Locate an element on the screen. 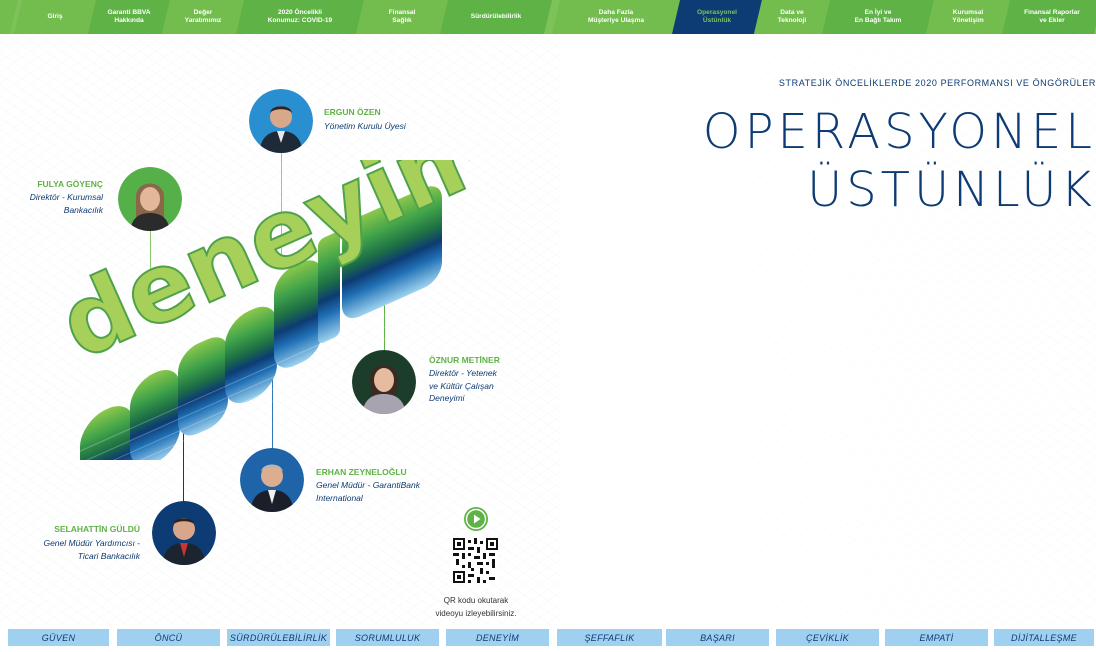 This screenshot has width=1096, height=652. play-video-button is located at coordinates (476, 519).